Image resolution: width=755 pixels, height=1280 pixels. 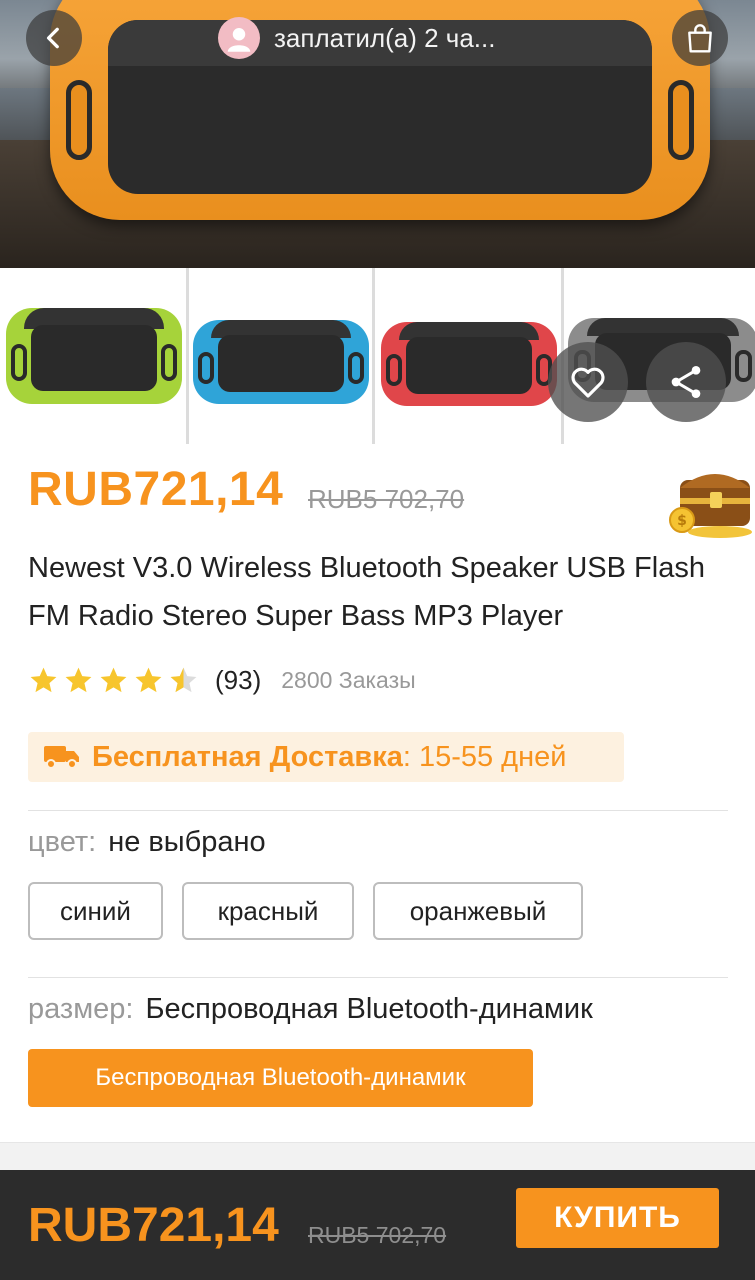 I want to click on share-icon, so click(x=686, y=382).